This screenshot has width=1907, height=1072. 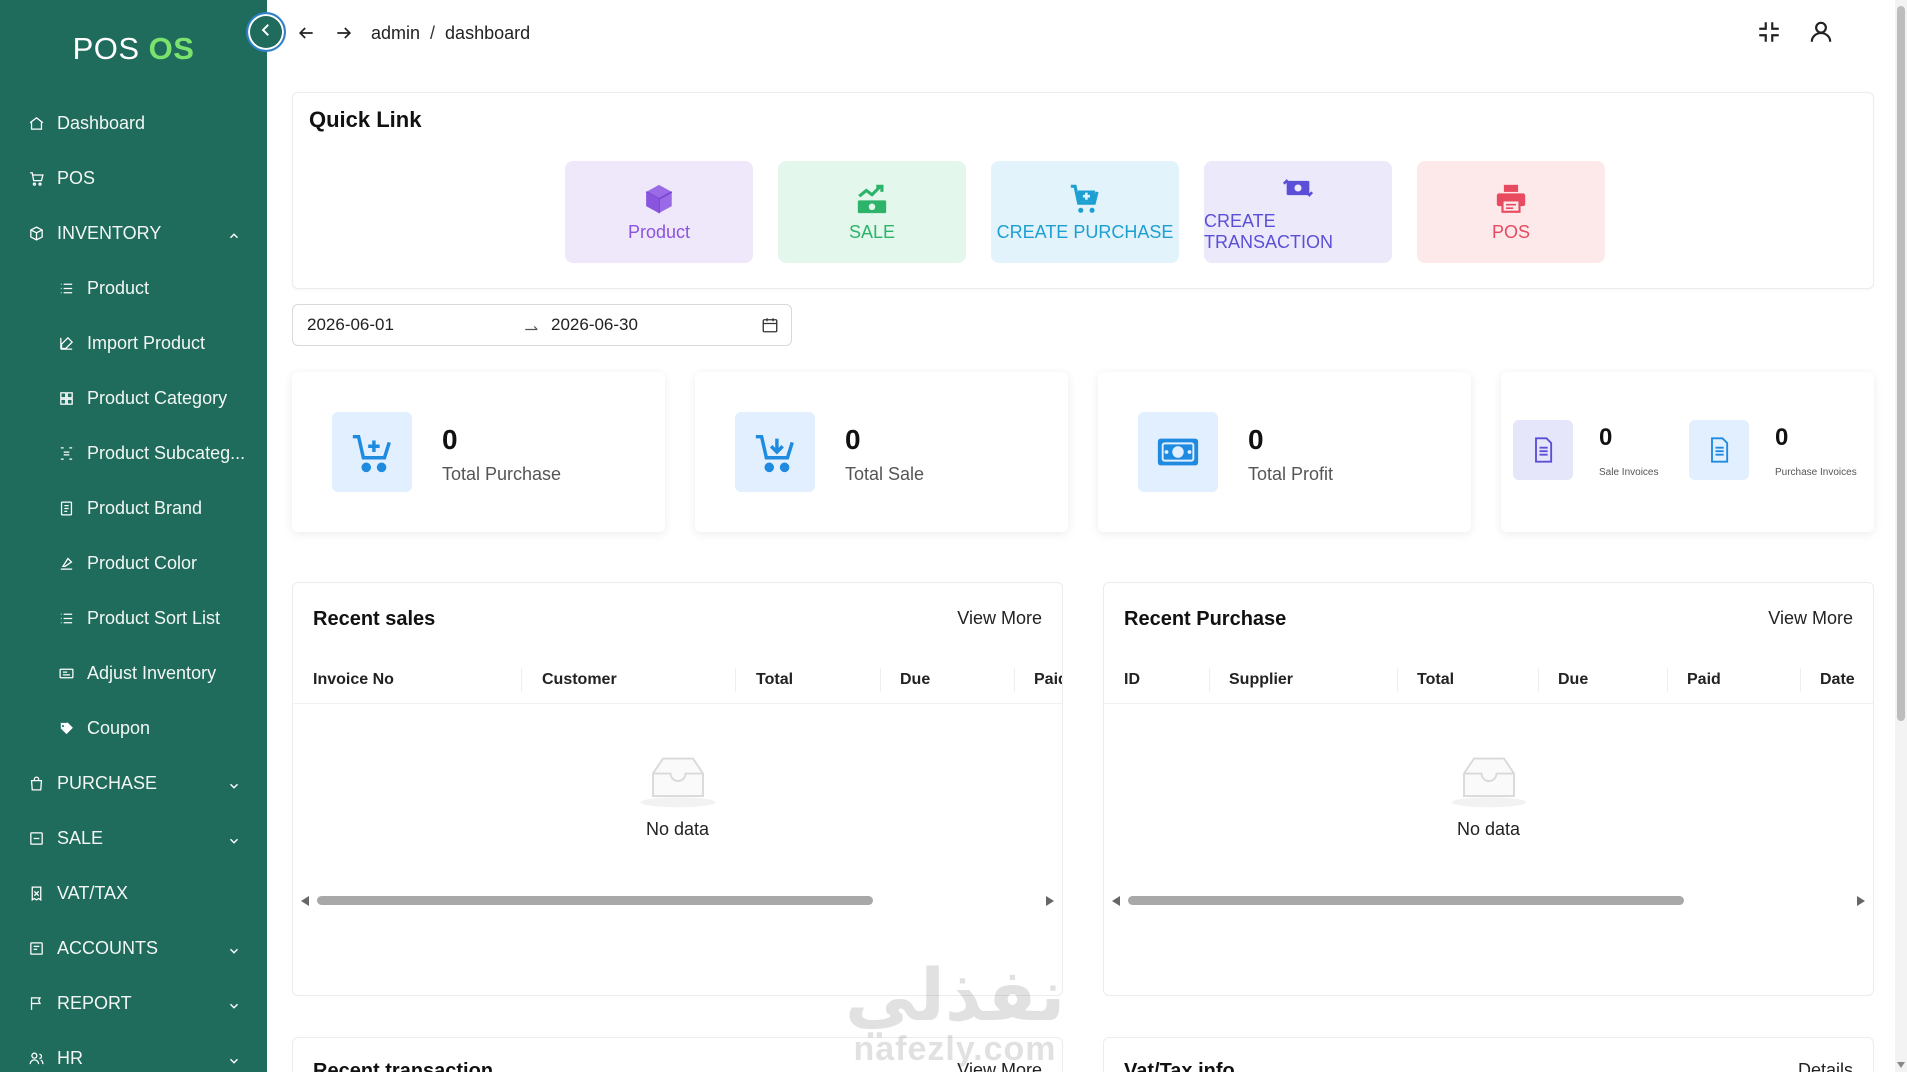 I want to click on sidebar-item-adjust-inventory: Adjust Inventory, so click(x=133, y=673).